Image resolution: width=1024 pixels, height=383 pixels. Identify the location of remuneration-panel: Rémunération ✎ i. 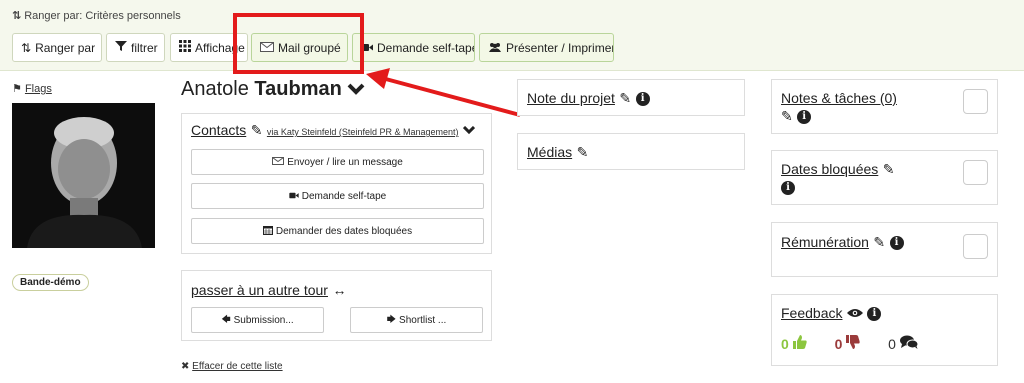
(884, 249).